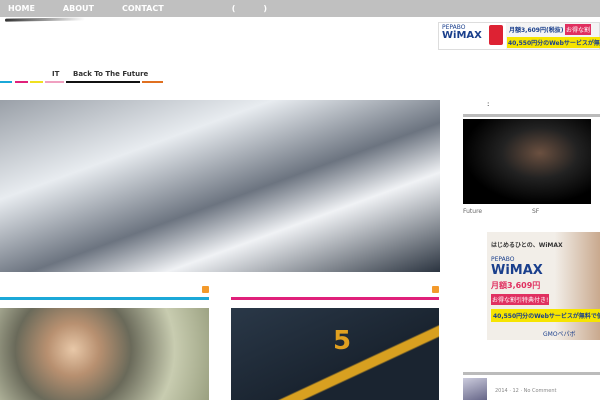  What do you see at coordinates (553, 42) in the screenshot?
I see `ad-service: 40,550円分のWebサービスが無料` at bounding box center [553, 42].